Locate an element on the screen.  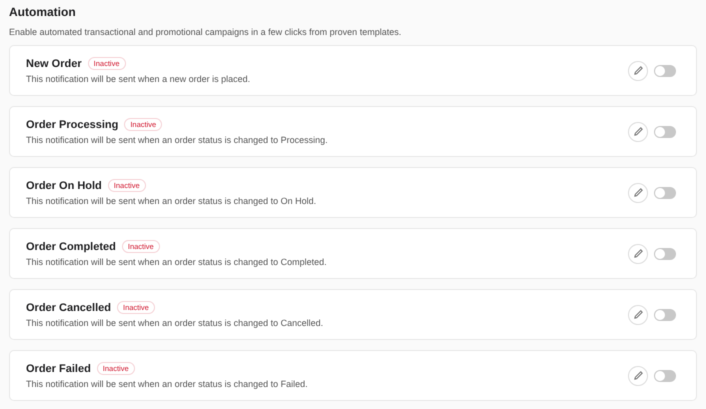
automation-title: Order Cancelled is located at coordinates (68, 308).